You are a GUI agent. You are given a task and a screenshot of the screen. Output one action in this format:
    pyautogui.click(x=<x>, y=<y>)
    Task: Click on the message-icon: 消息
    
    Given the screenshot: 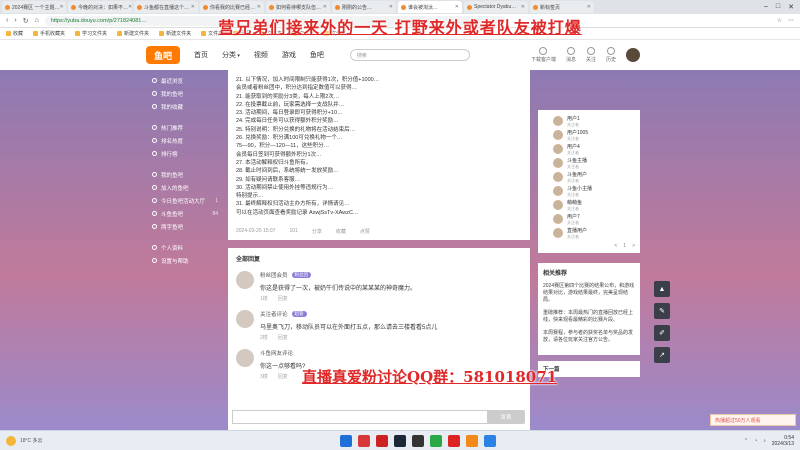 What is the action you would take?
    pyautogui.click(x=571, y=55)
    